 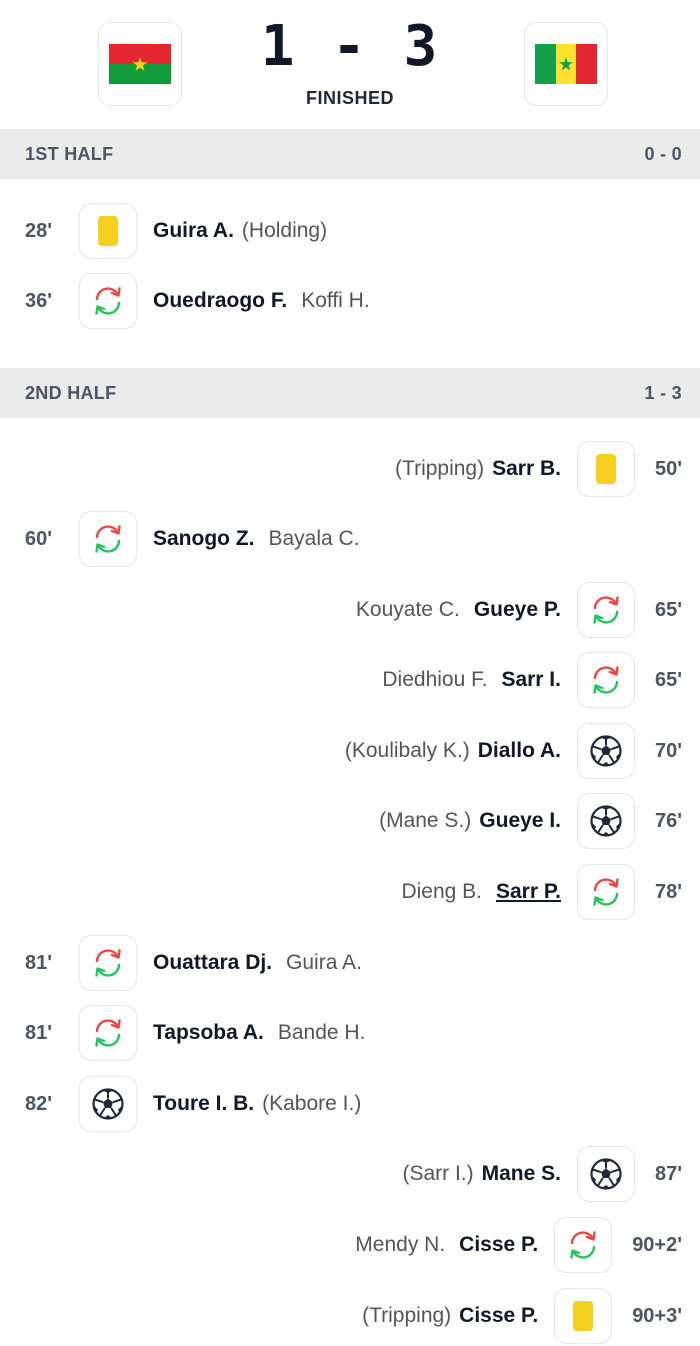 What do you see at coordinates (668, 820) in the screenshot?
I see `event-minute: 76'` at bounding box center [668, 820].